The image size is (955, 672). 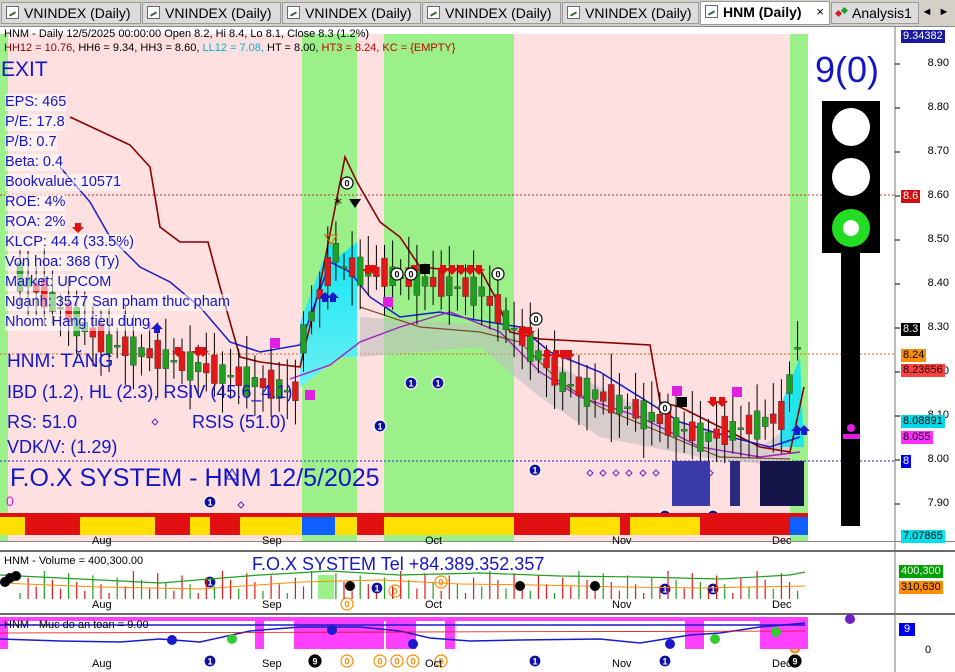 What do you see at coordinates (69, 242) in the screenshot?
I see `fundamental-item: KLCP: 44.4 (33.5%)` at bounding box center [69, 242].